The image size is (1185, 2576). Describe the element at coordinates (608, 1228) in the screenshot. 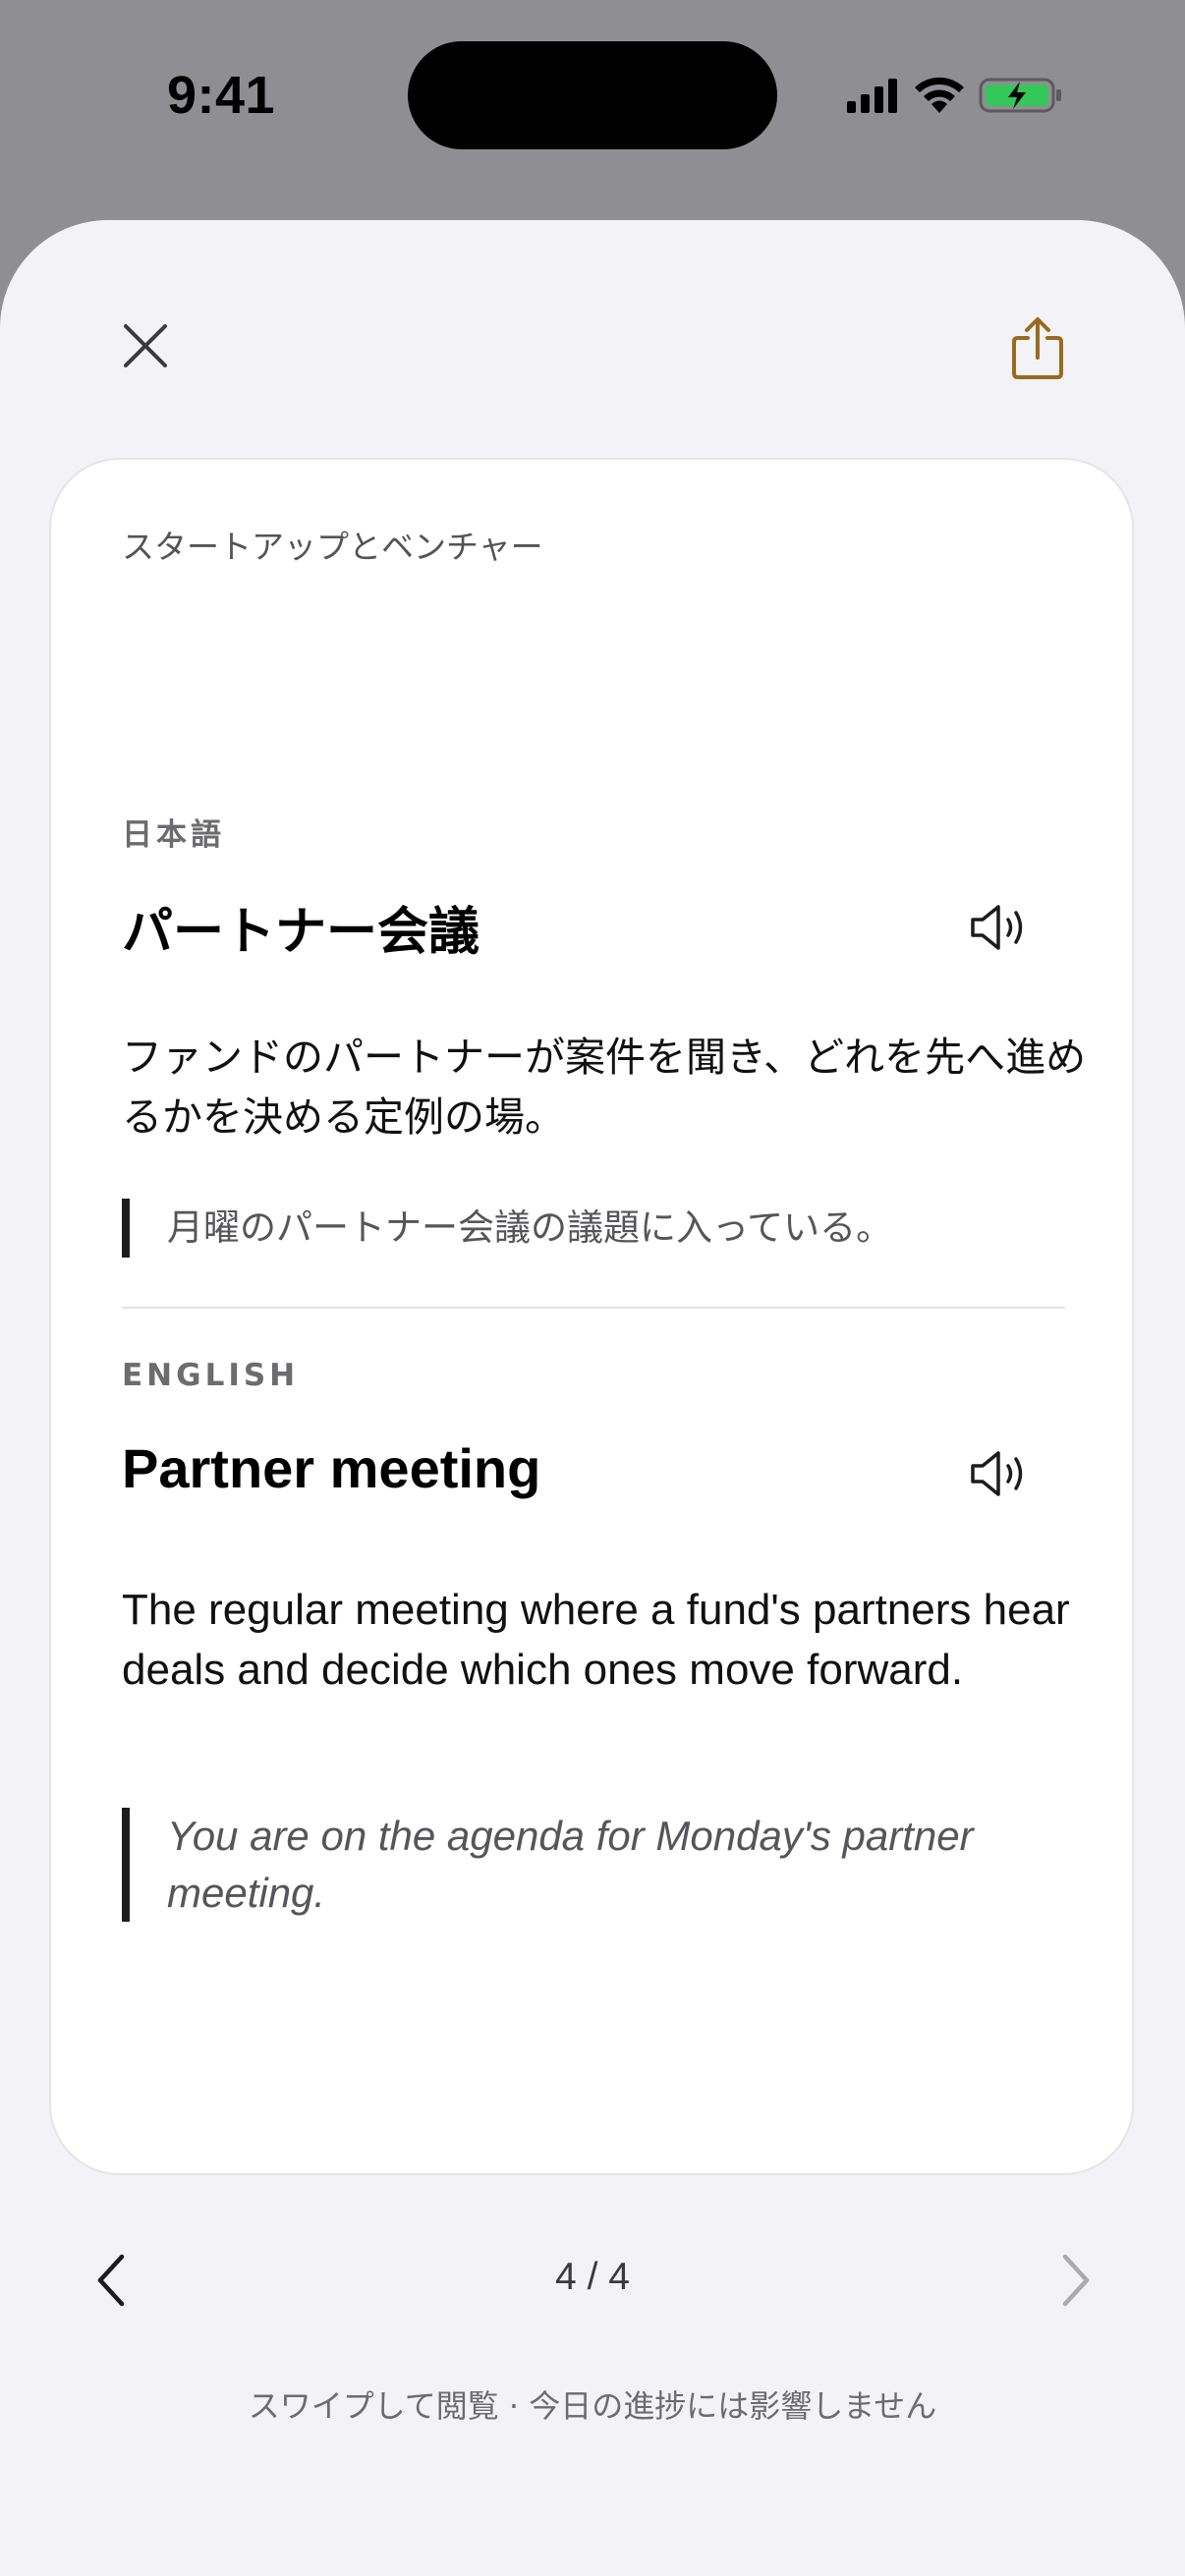

I see `japanese-example: 月曜のパートナー会議の議題に入っている。` at that location.